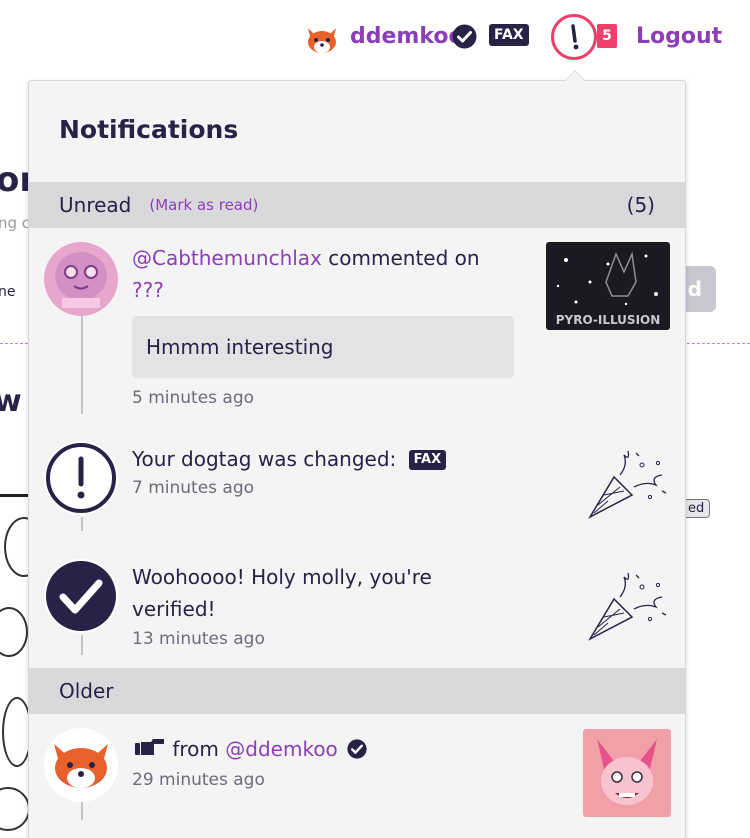 Image resolution: width=750 pixels, height=838 pixels. I want to click on pointing-hand-icon, so click(149, 747).